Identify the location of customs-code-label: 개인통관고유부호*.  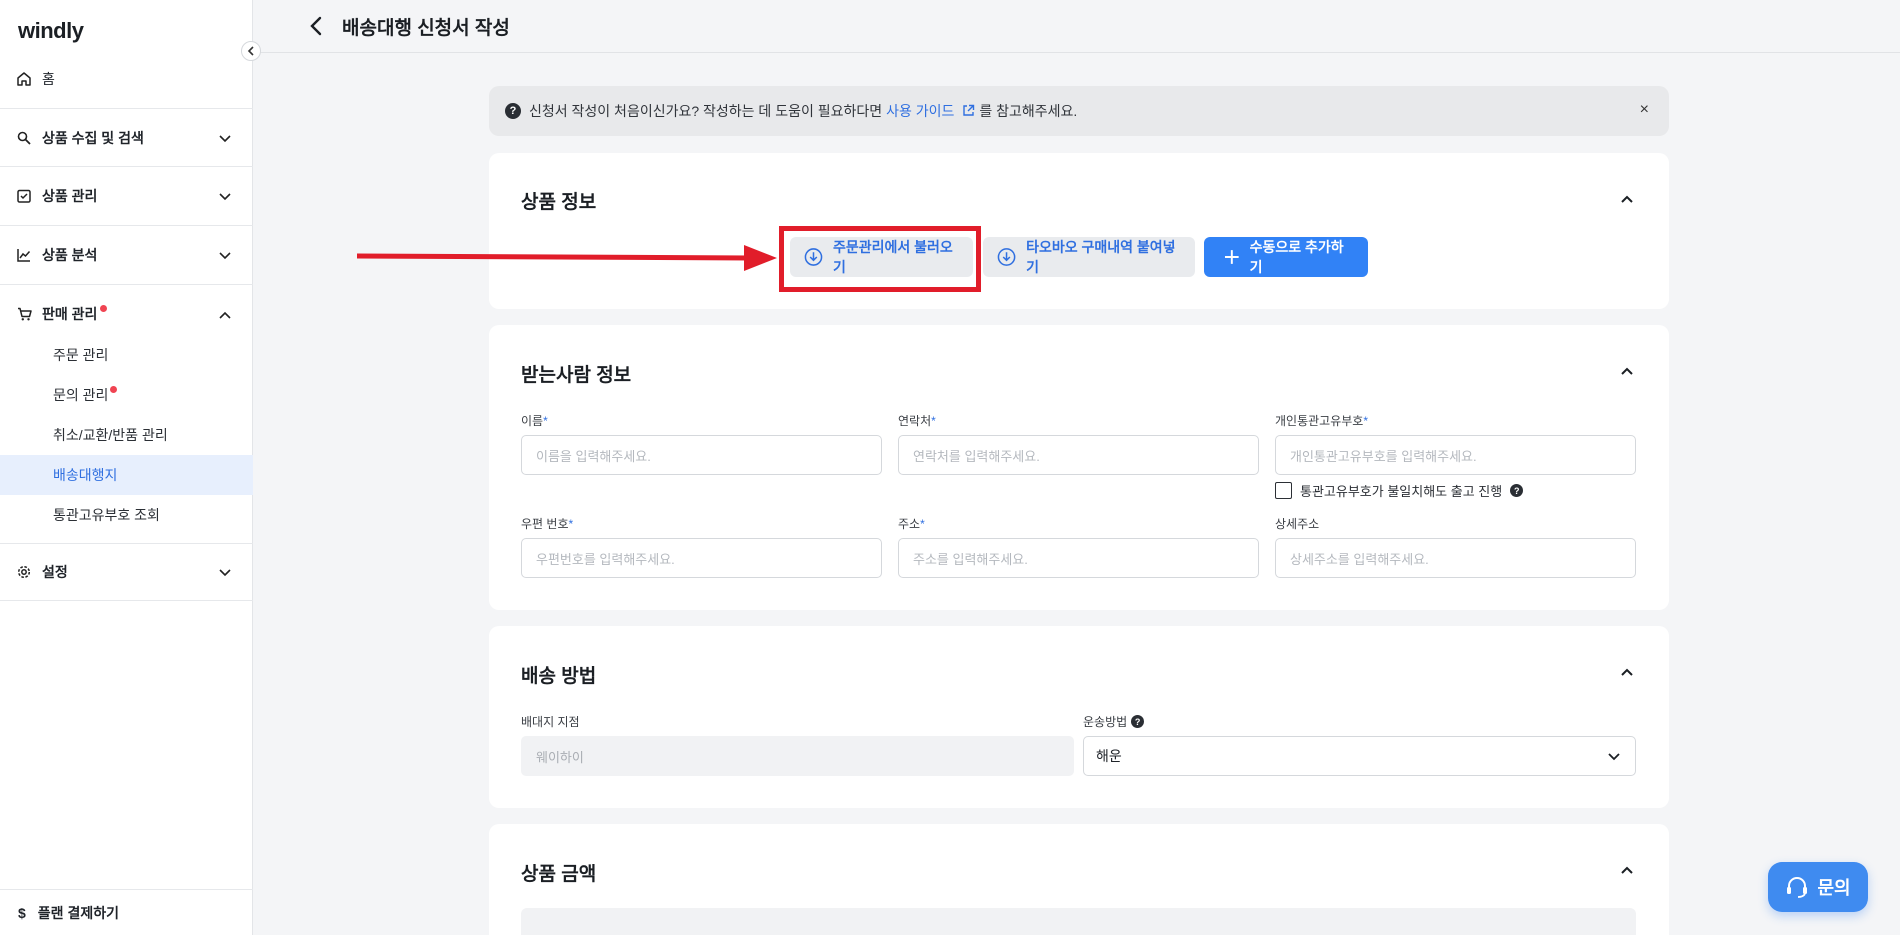
(1321, 420).